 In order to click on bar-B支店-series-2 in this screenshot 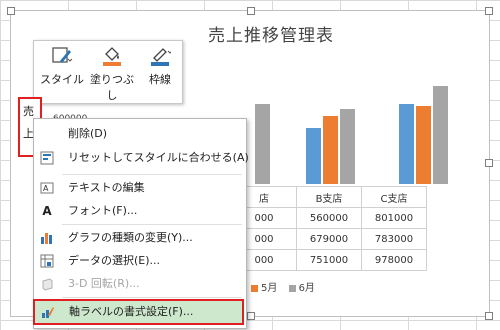, I will do `click(347, 146)`.